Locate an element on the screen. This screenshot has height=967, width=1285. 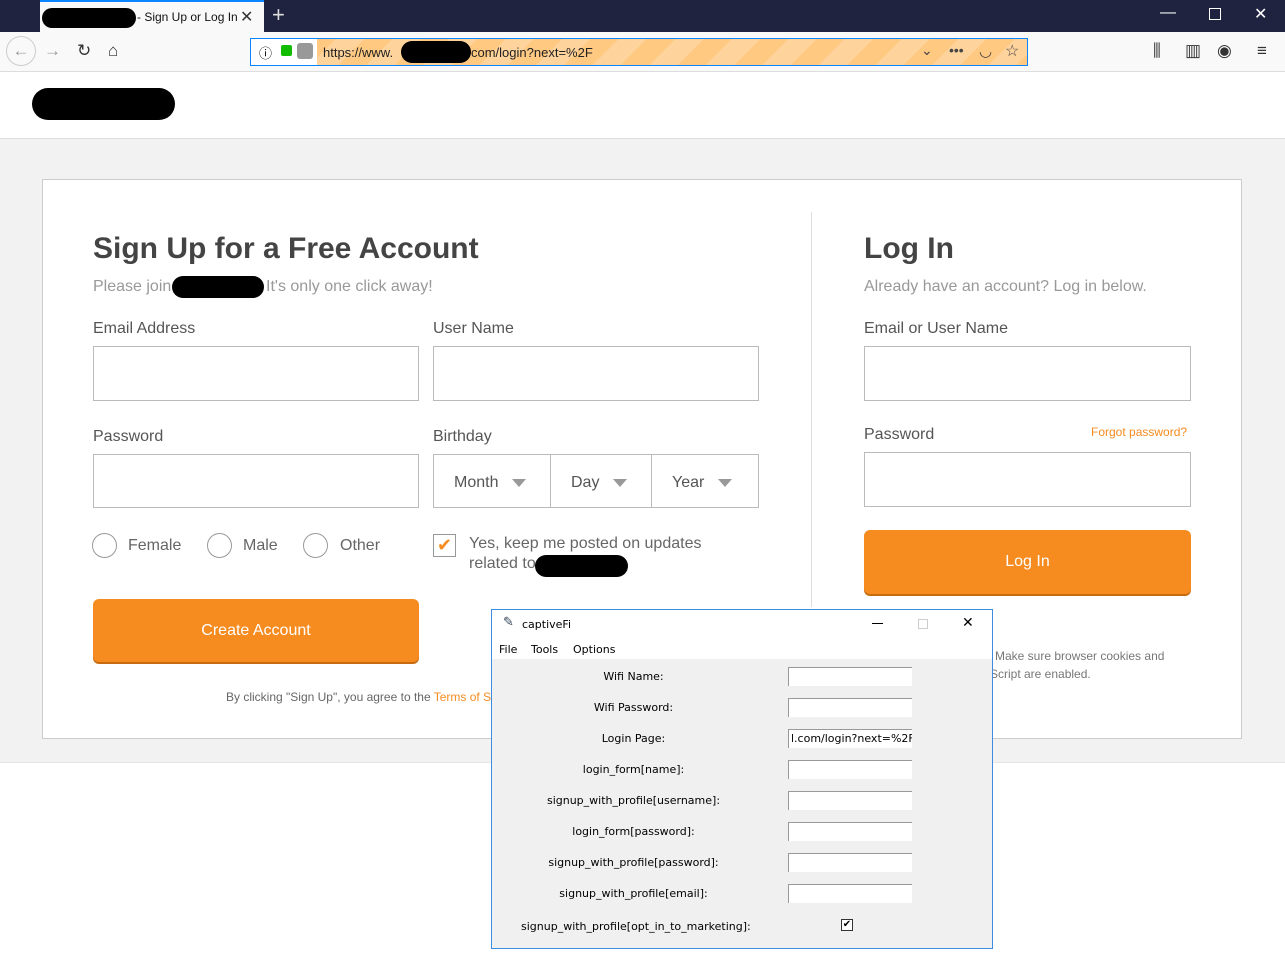
form-row: Login Page: l.com/login?next=%2F is located at coordinates (742, 739).